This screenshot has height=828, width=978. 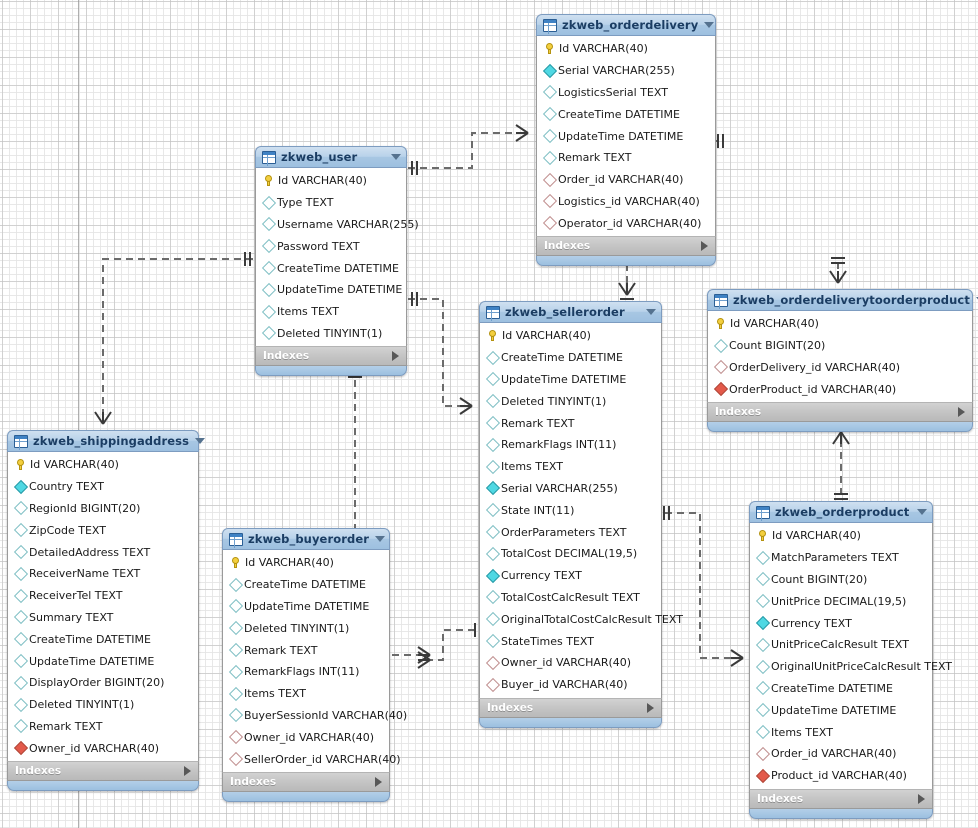 What do you see at coordinates (570, 532) in the screenshot?
I see `field-row: OrderParameters TEXT` at bounding box center [570, 532].